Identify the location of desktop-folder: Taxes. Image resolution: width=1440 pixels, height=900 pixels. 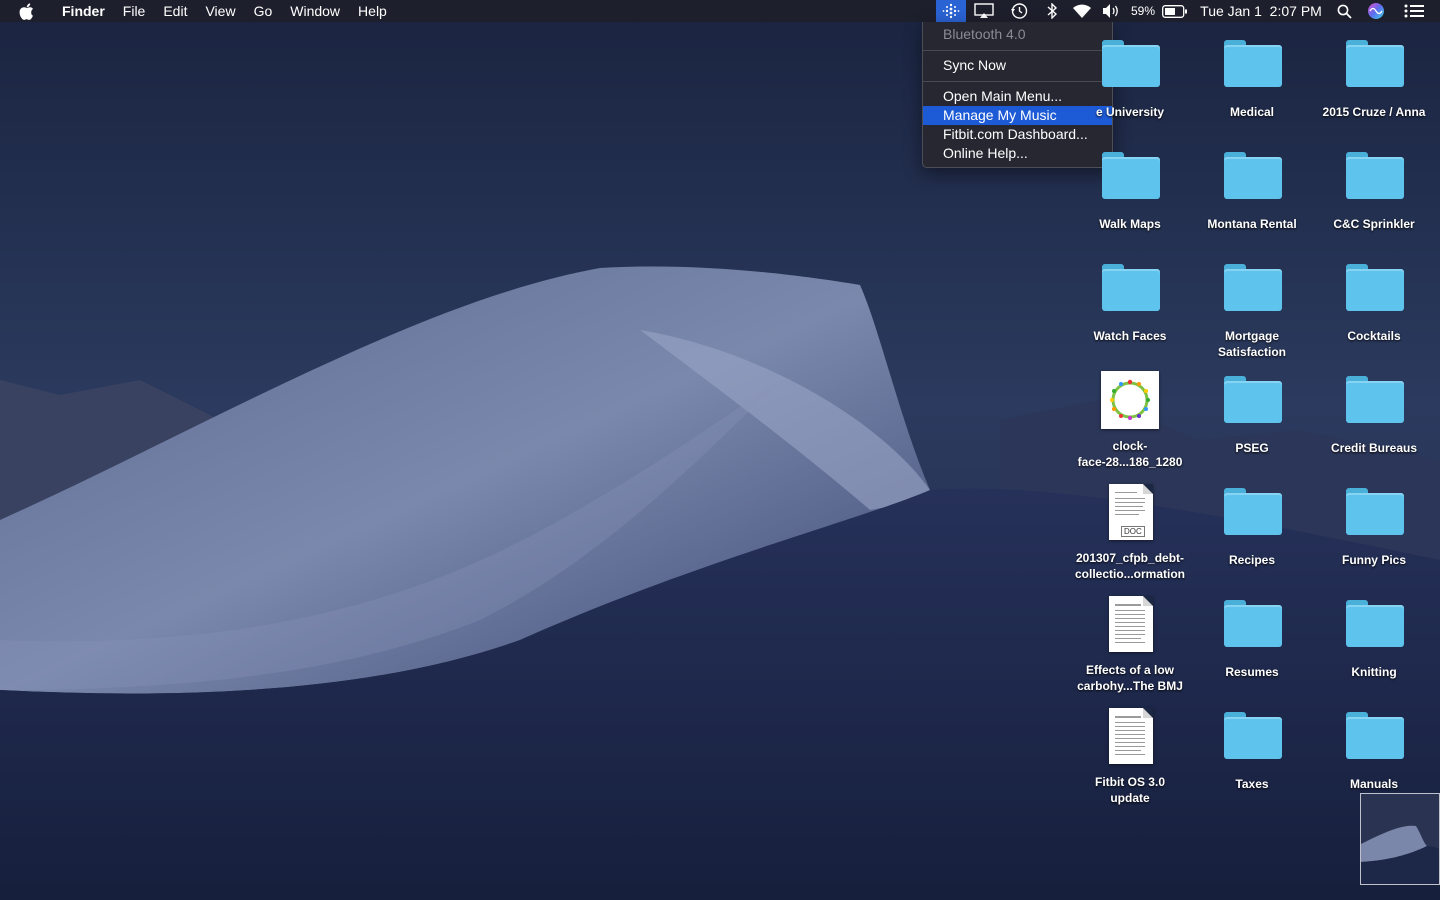
(1252, 750).